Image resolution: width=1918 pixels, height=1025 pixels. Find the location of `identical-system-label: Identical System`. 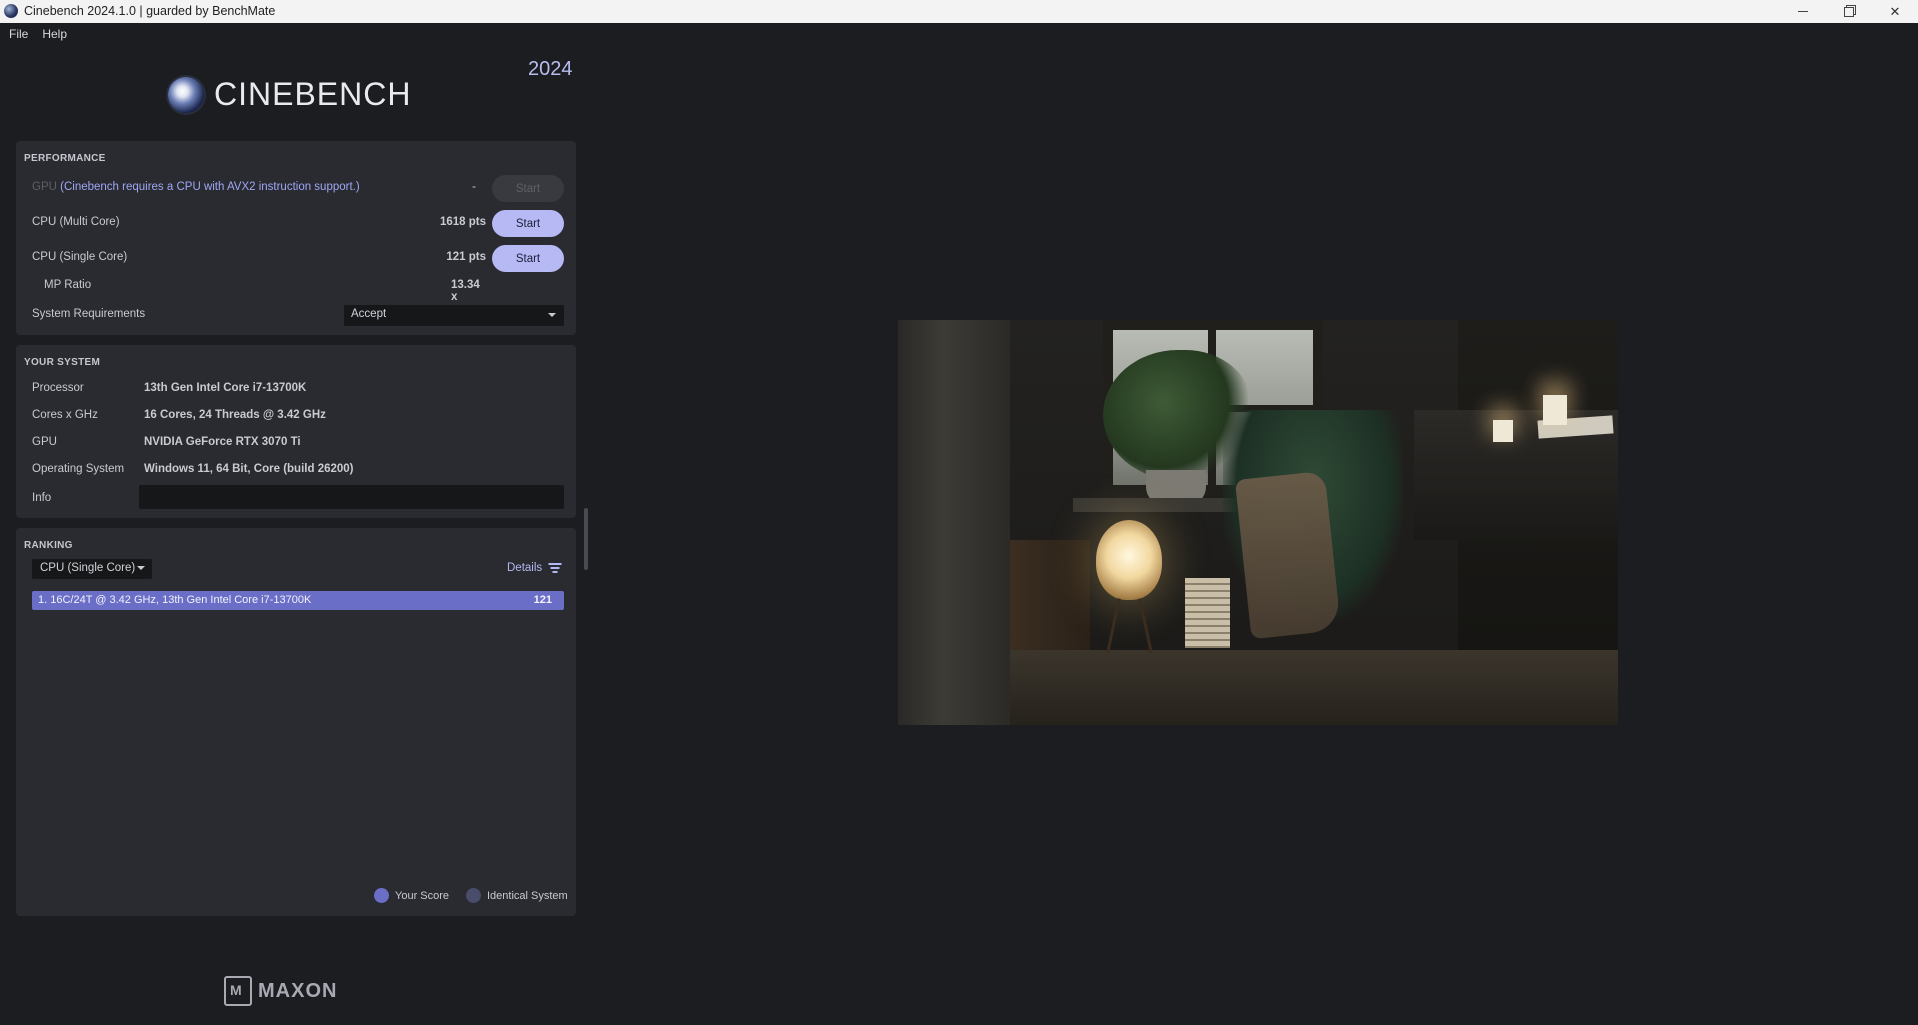

identical-system-label: Identical System is located at coordinates (527, 895).